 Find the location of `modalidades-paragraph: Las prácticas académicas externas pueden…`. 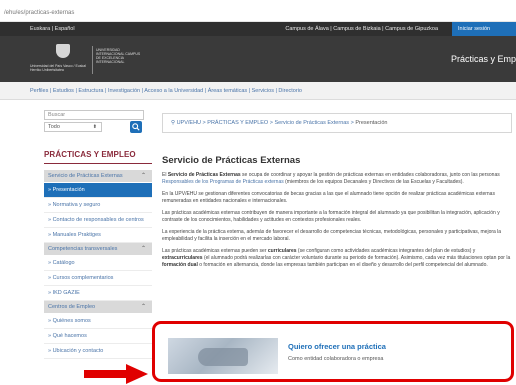

modalidades-paragraph: Las prácticas académicas externas pueden… is located at coordinates (336, 258).